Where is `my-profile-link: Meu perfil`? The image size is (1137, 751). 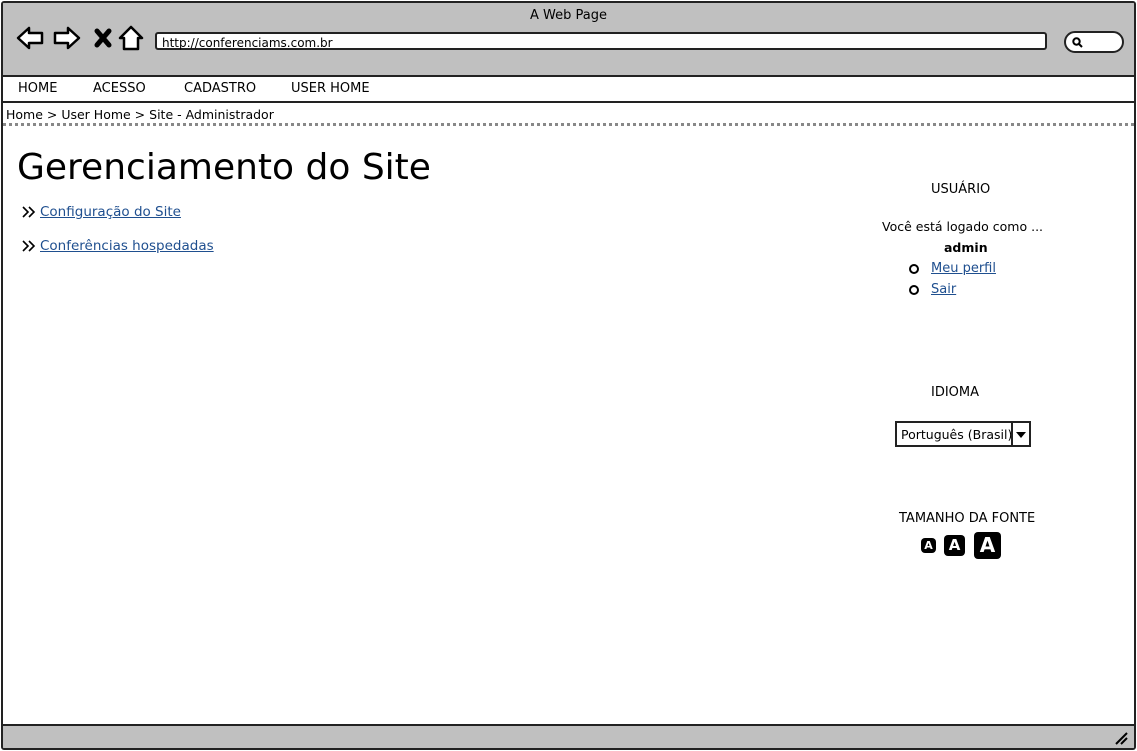 my-profile-link: Meu perfil is located at coordinates (963, 268).